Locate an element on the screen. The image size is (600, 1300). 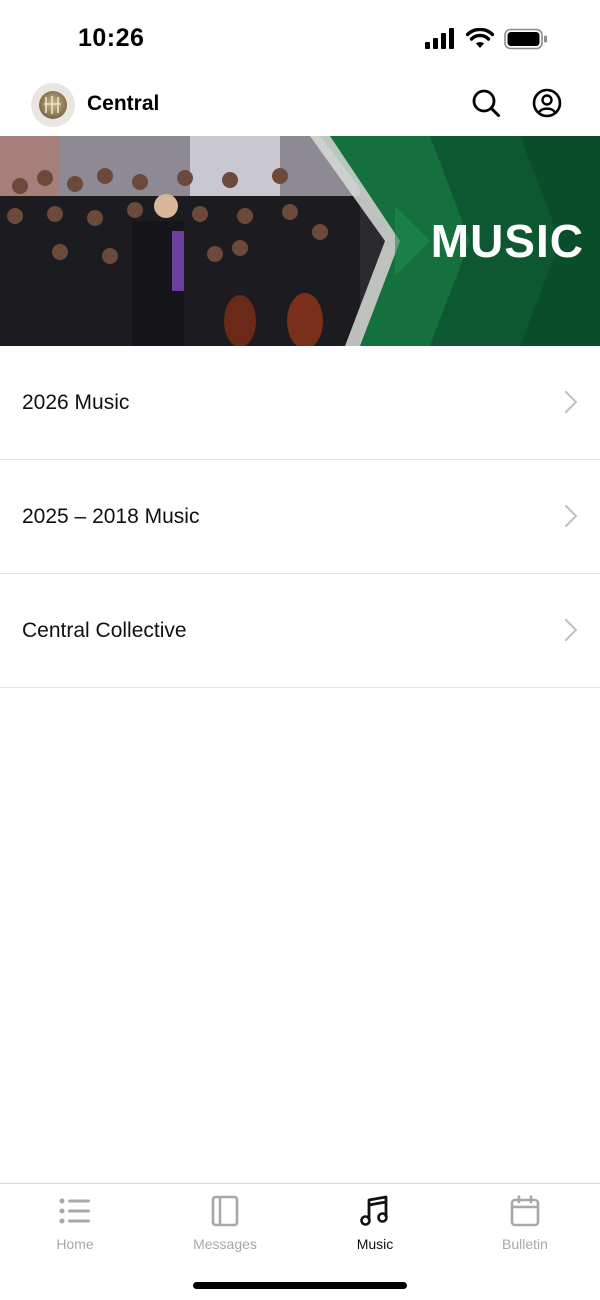
book-icon is located at coordinates (225, 1211).